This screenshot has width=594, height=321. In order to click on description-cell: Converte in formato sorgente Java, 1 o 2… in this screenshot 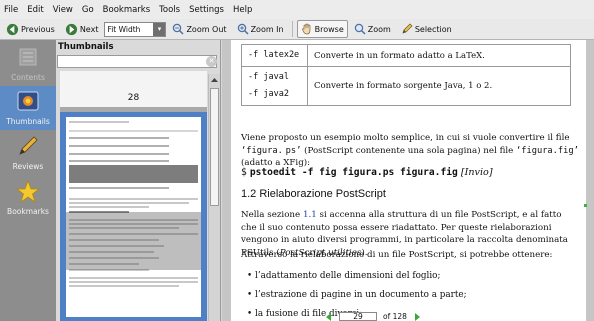, I will do `click(439, 86)`.